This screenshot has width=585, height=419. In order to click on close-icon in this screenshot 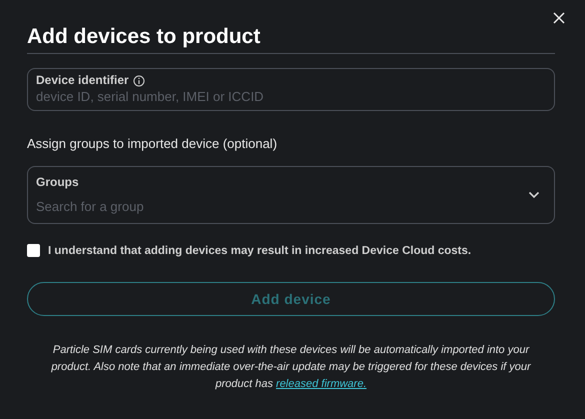, I will do `click(559, 18)`.